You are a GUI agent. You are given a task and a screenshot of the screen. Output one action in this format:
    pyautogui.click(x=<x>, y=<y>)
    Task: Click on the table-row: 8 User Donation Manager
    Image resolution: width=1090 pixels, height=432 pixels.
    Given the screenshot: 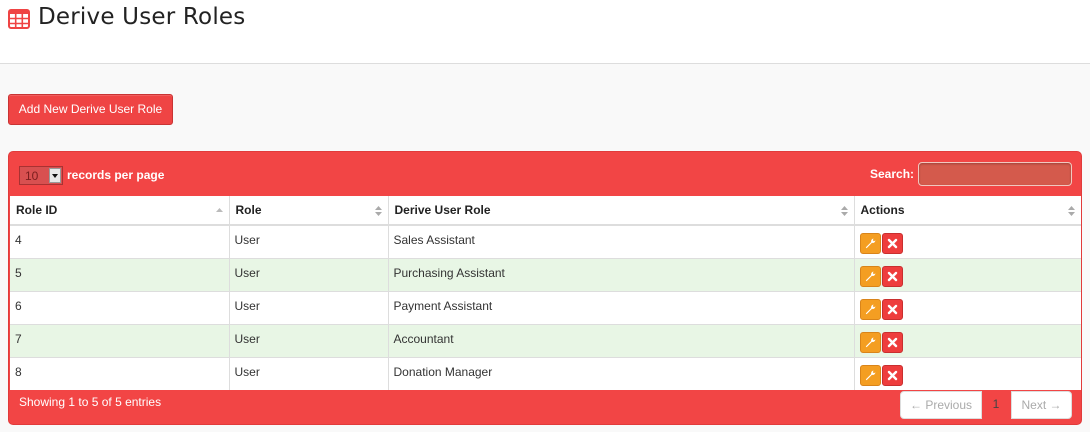 What is the action you would take?
    pyautogui.click(x=545, y=373)
    